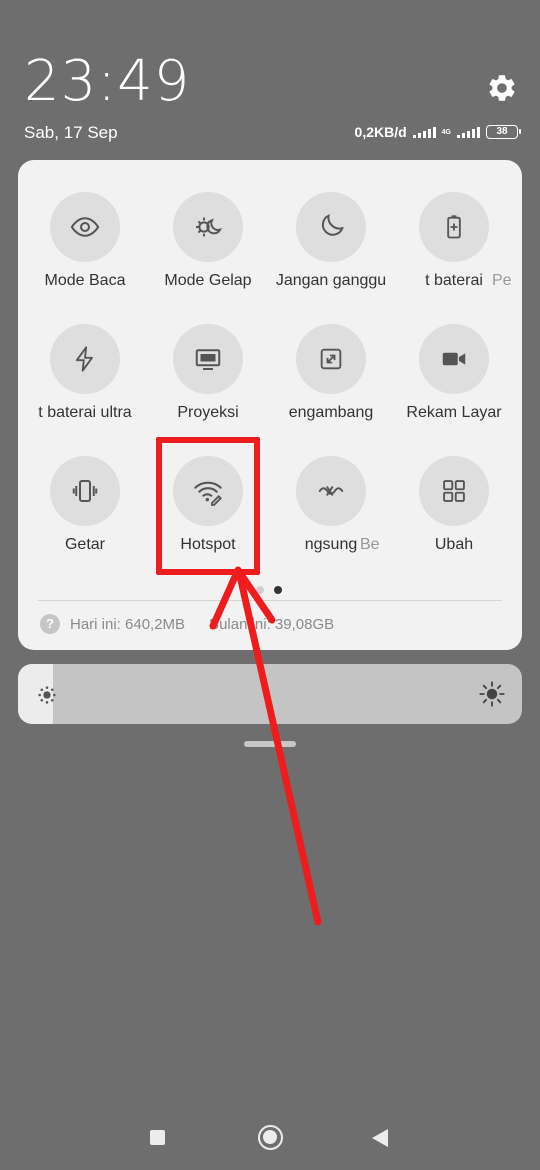 Image resolution: width=540 pixels, height=1170 pixels. Describe the element at coordinates (454, 359) in the screenshot. I see `video-camera-icon` at that location.